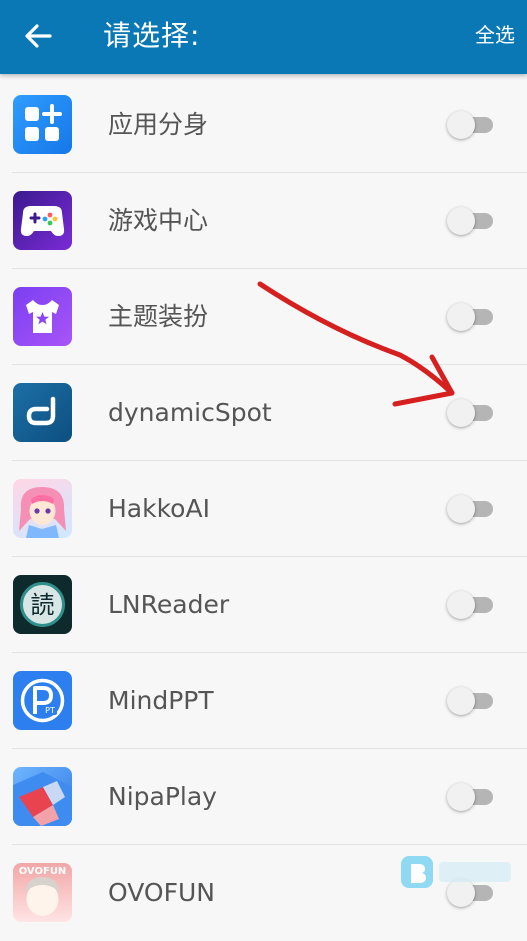  Describe the element at coordinates (42, 124) in the screenshot. I see `app-clone-icon` at that location.